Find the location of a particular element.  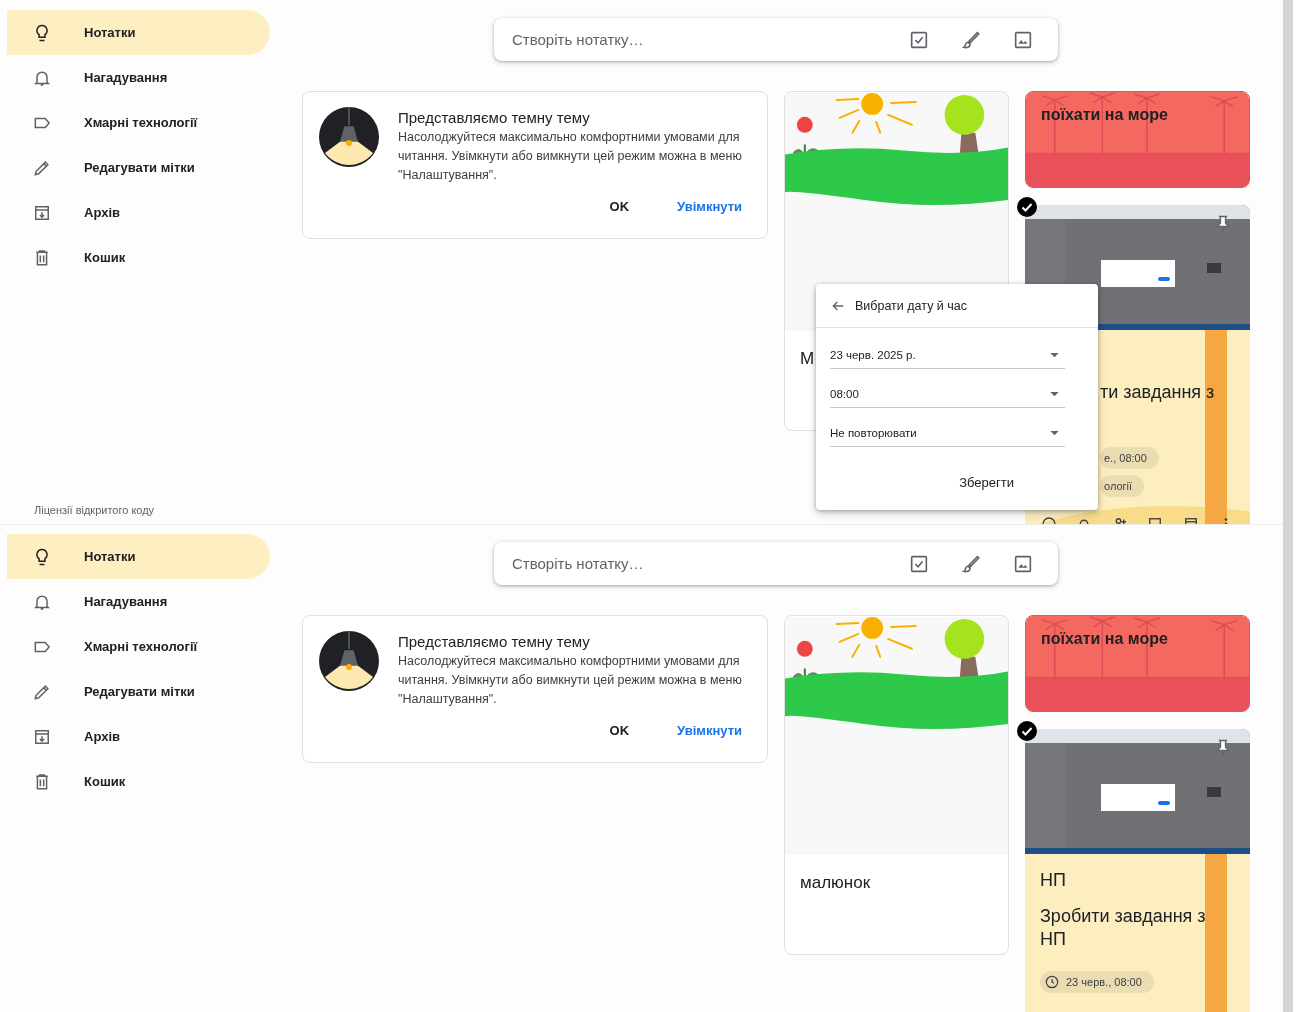

label-chip: ології is located at coordinates (1122, 486).